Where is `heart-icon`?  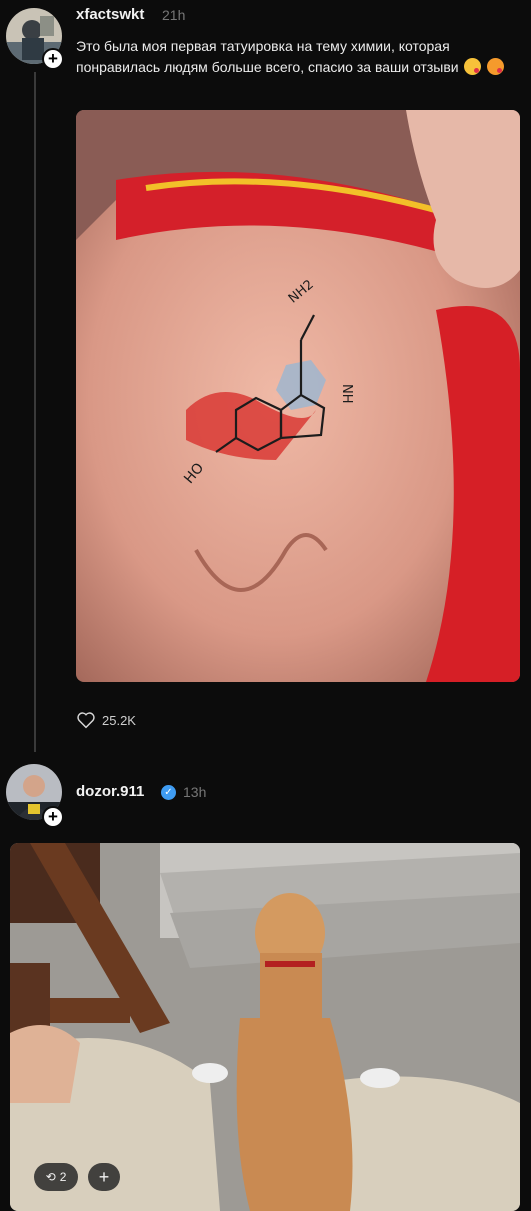
heart-icon is located at coordinates (86, 720).